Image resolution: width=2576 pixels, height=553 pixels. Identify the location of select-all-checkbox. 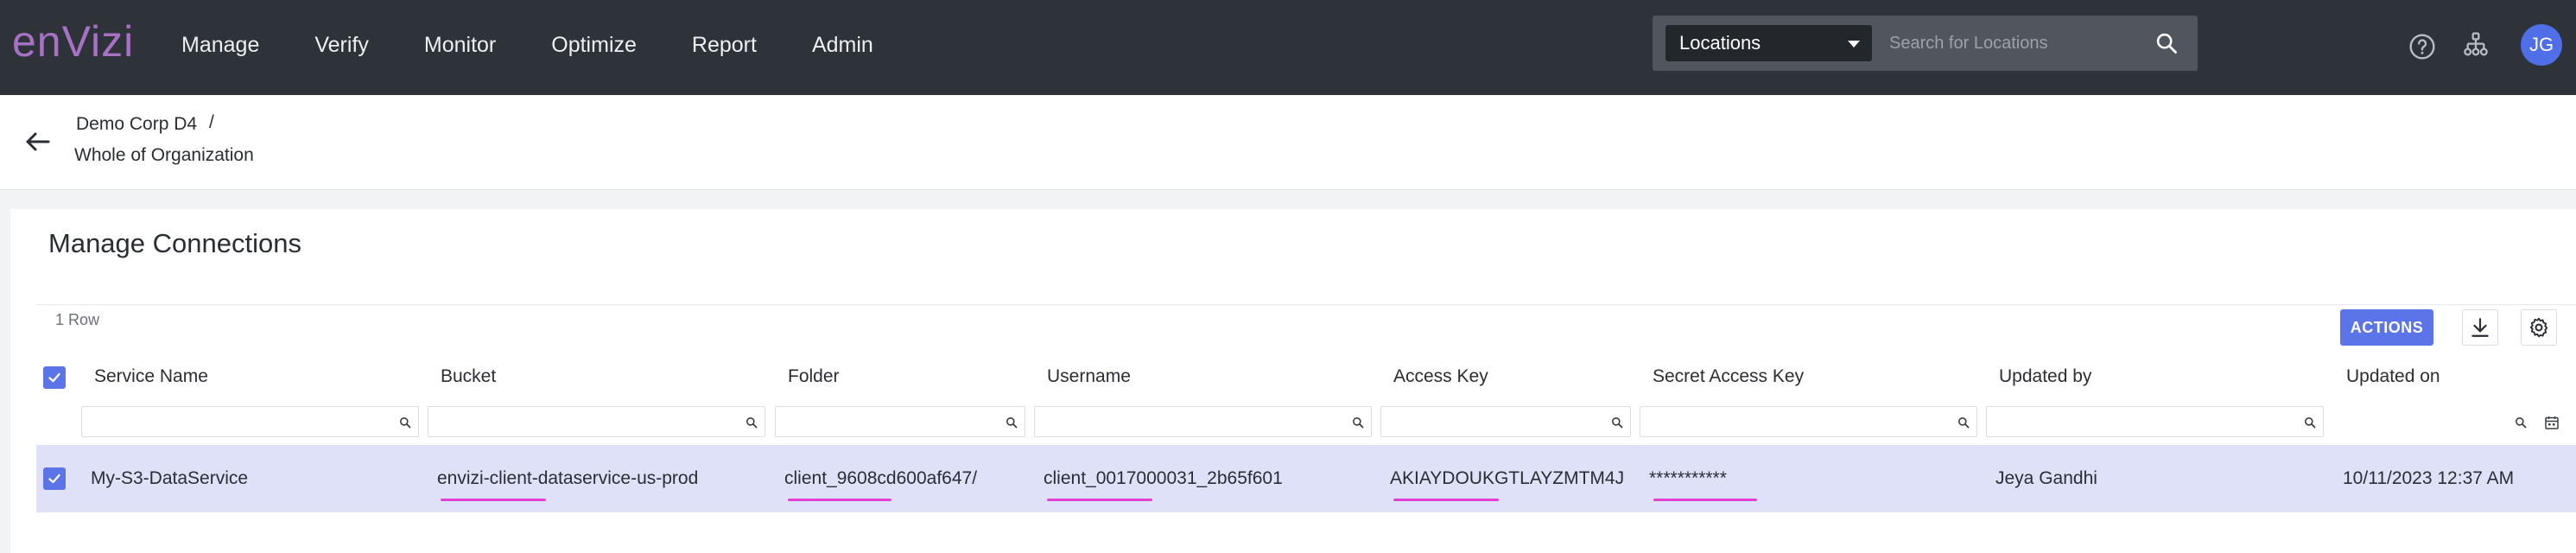
(54, 377).